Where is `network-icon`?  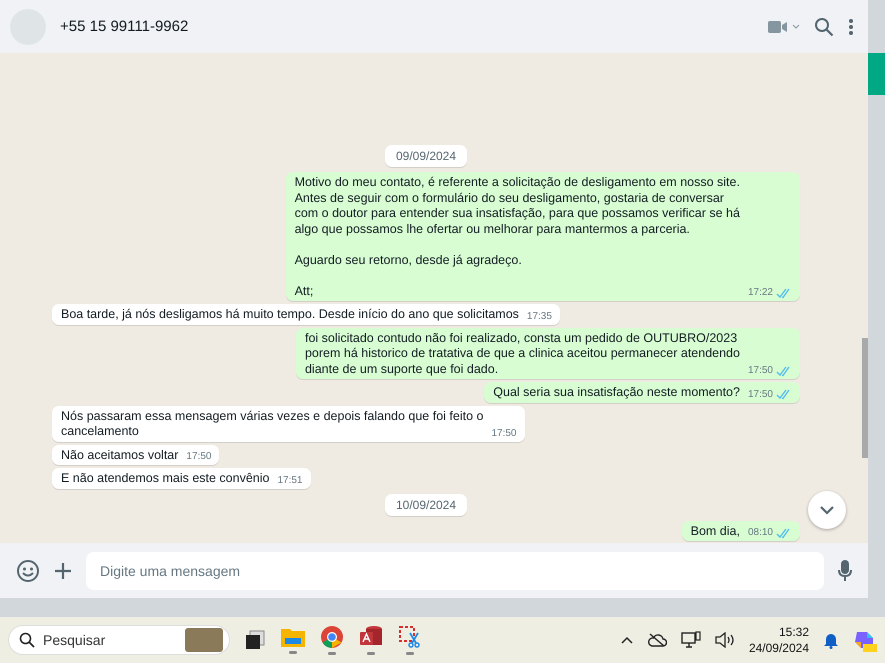 network-icon is located at coordinates (690, 640).